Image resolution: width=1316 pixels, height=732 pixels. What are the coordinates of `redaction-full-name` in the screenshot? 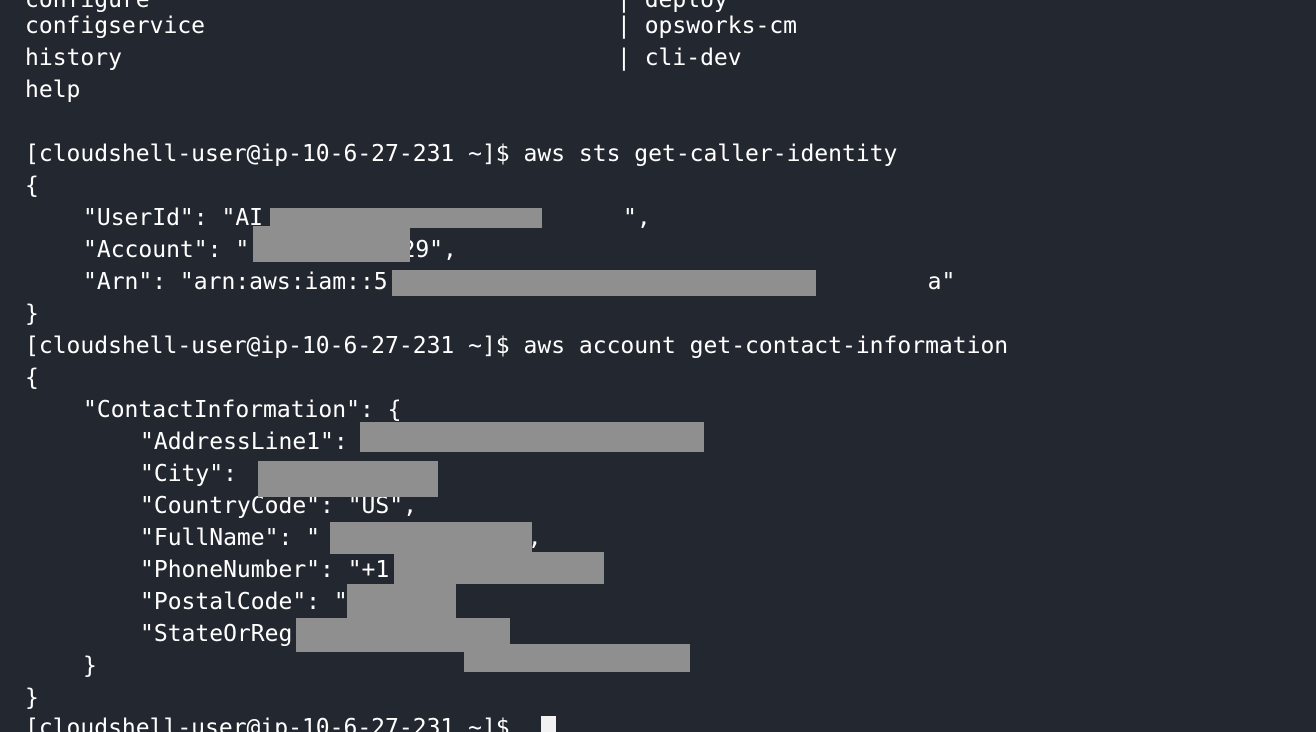 It's located at (431, 538).